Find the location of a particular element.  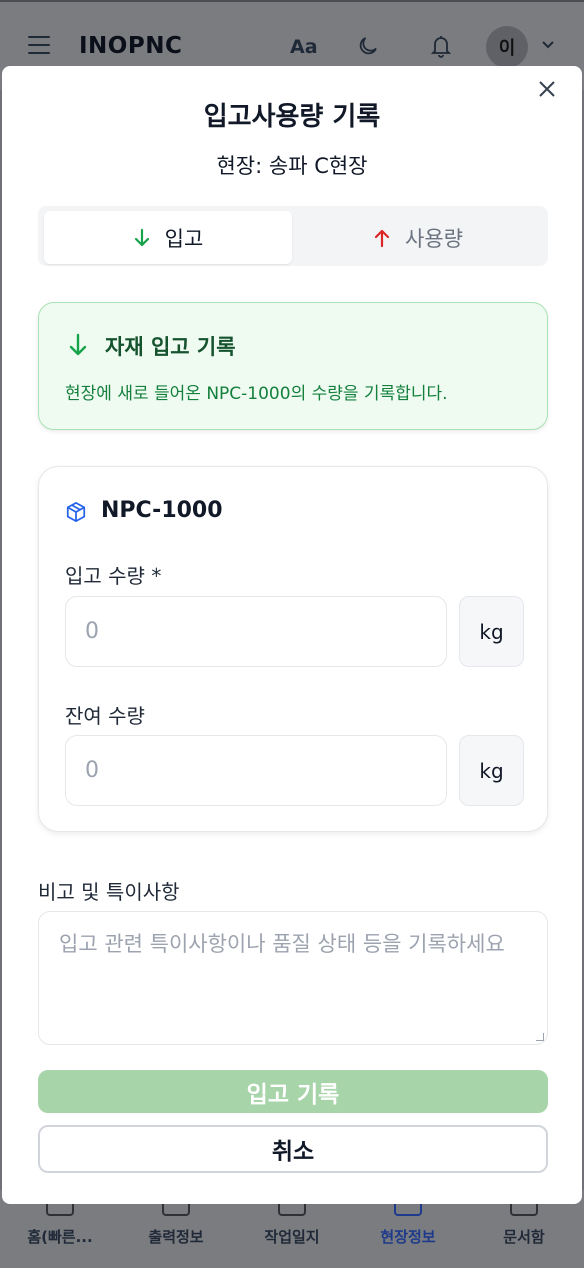

remaining-quantity-input: 0 is located at coordinates (256, 770).